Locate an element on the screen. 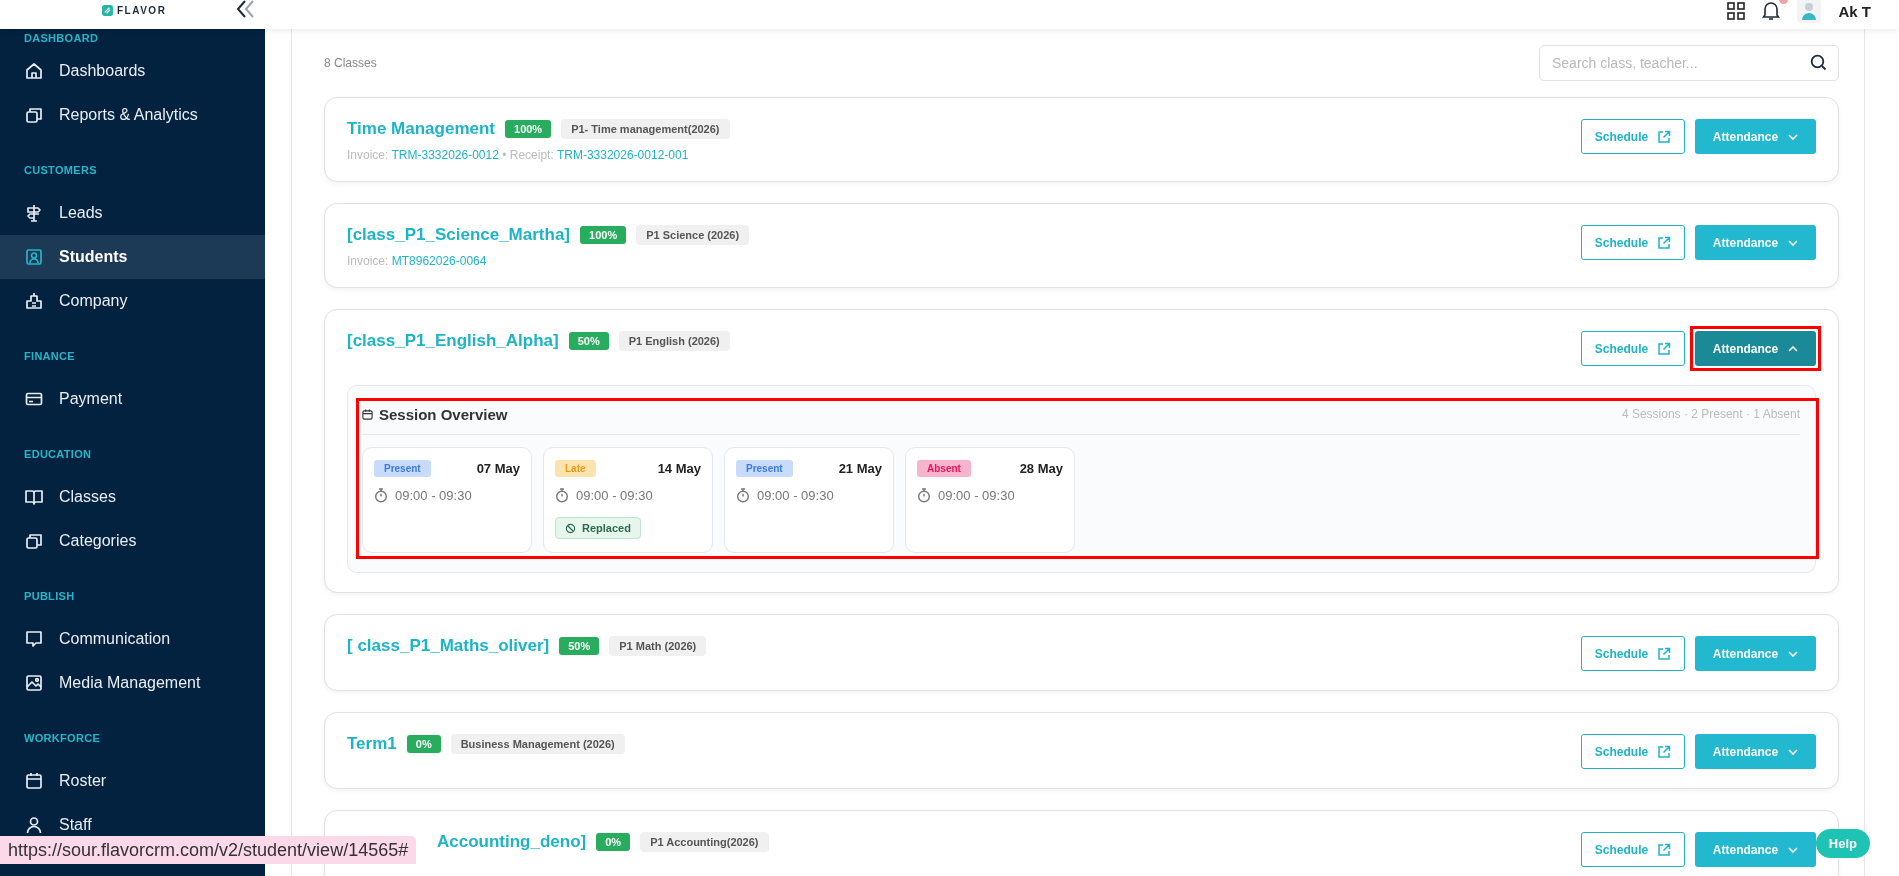  user-name: Ak T is located at coordinates (1854, 11).